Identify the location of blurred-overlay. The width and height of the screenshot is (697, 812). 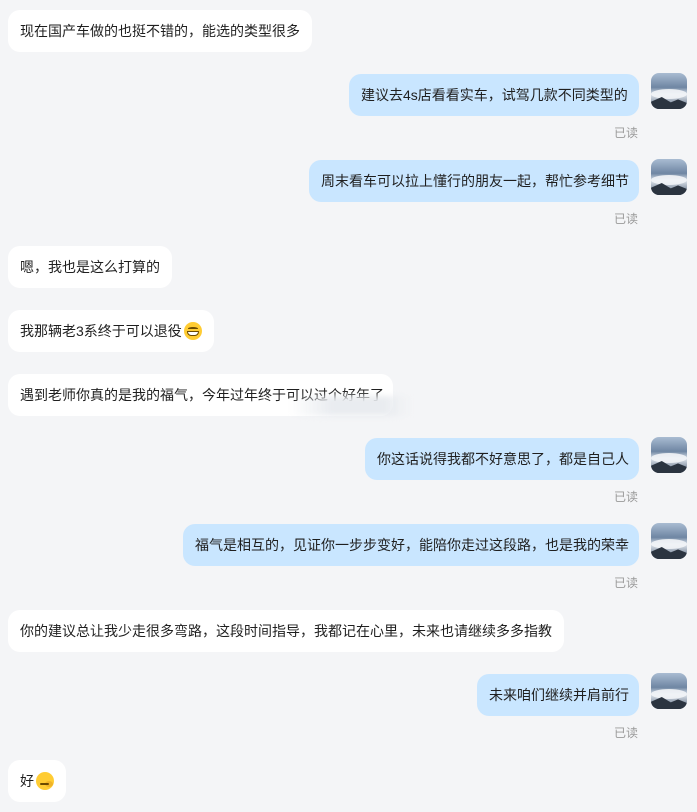
(350, 406).